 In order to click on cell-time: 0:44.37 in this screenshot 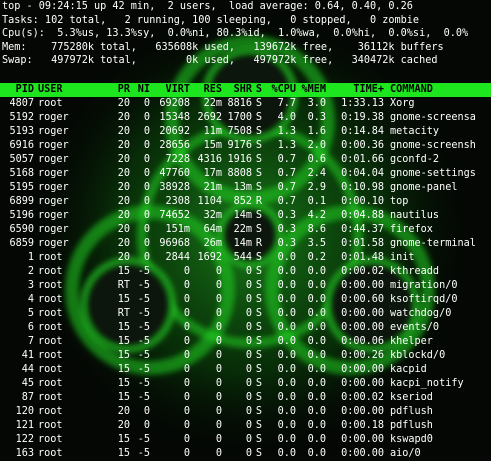, I will do `click(362, 229)`.